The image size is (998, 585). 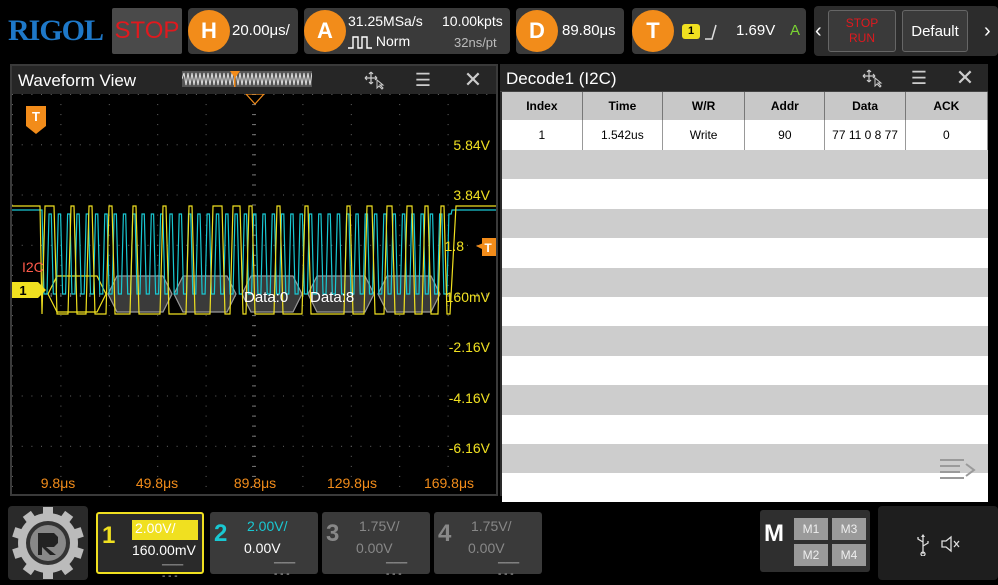 What do you see at coordinates (475, 42) in the screenshot?
I see `time-per-point: 32ns/pt` at bounding box center [475, 42].